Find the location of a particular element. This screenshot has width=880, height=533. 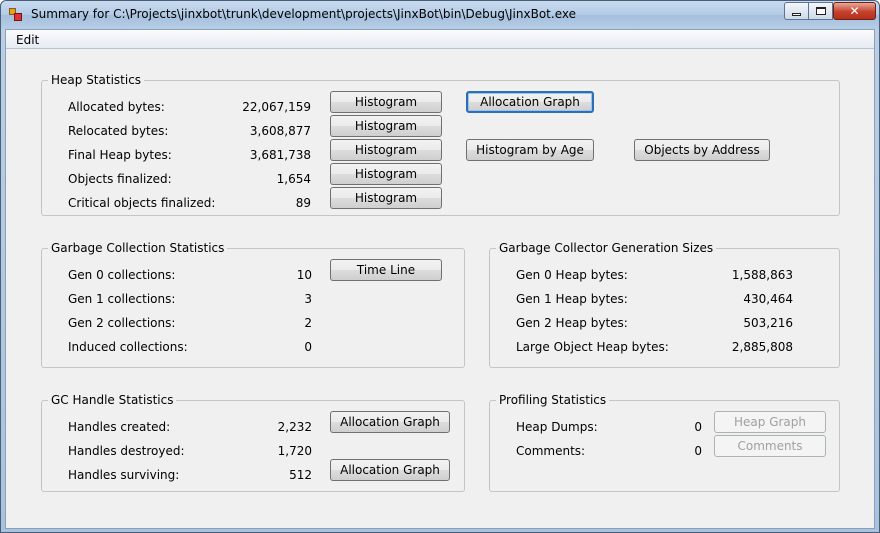

row-label: Comments: is located at coordinates (551, 451).